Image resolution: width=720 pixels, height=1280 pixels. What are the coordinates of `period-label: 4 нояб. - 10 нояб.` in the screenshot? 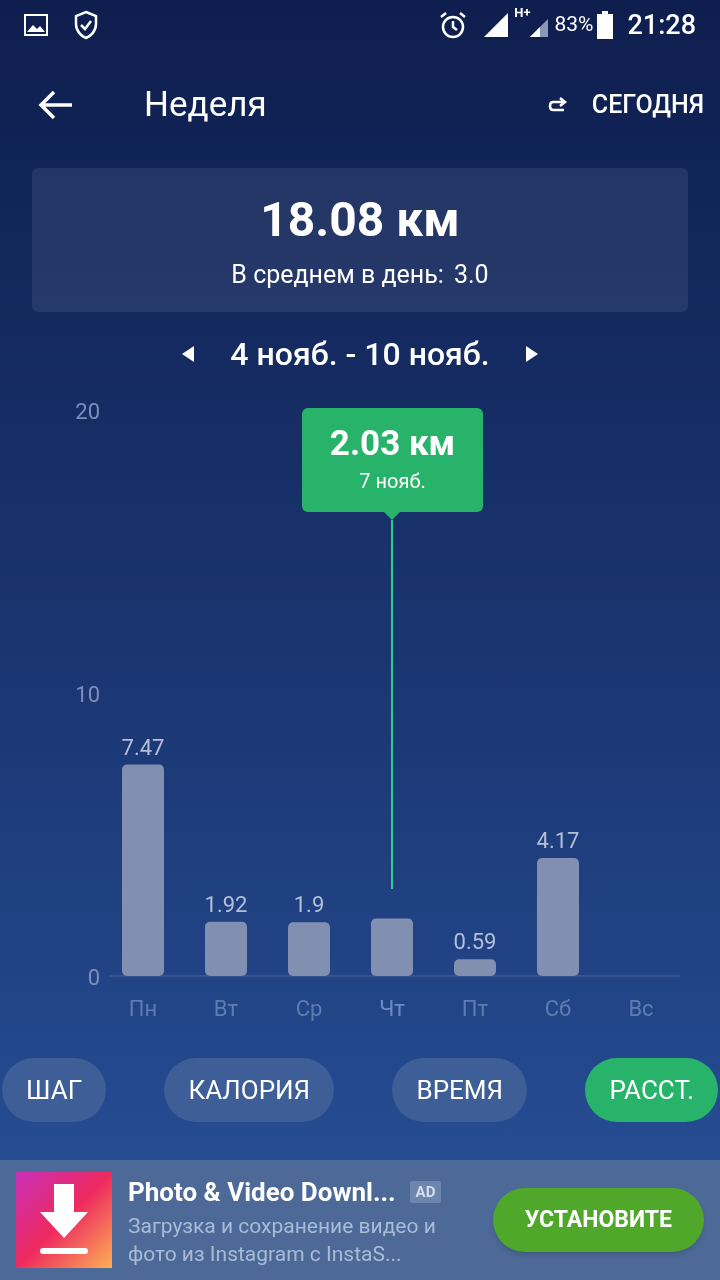 It's located at (360, 354).